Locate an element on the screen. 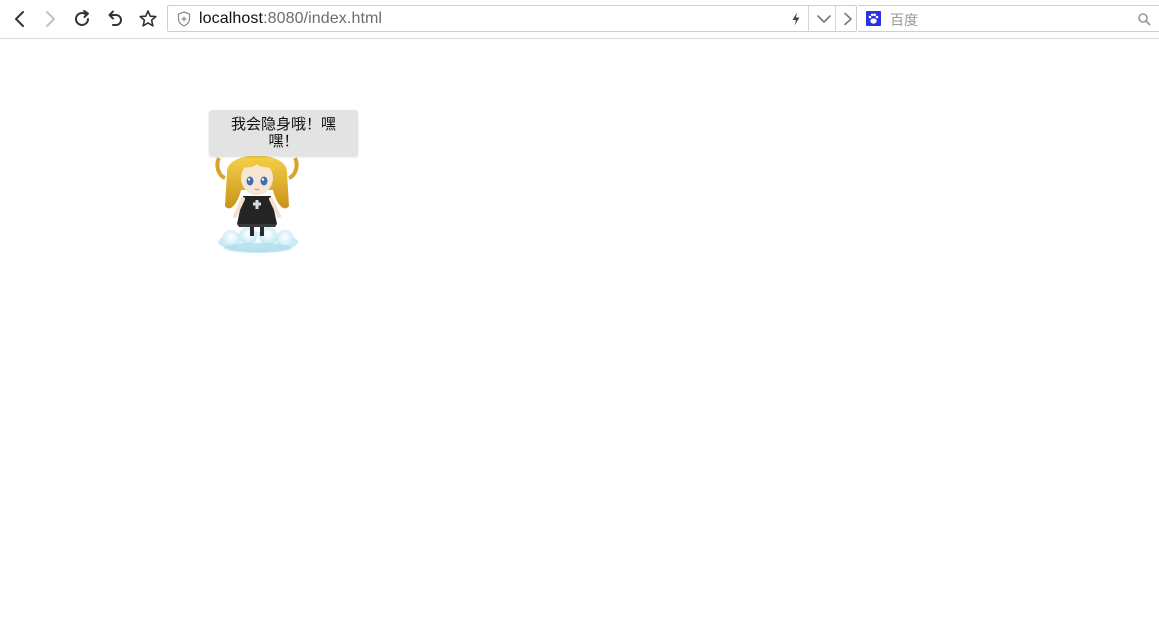 The image size is (1159, 641). back-button is located at coordinates (20, 19).